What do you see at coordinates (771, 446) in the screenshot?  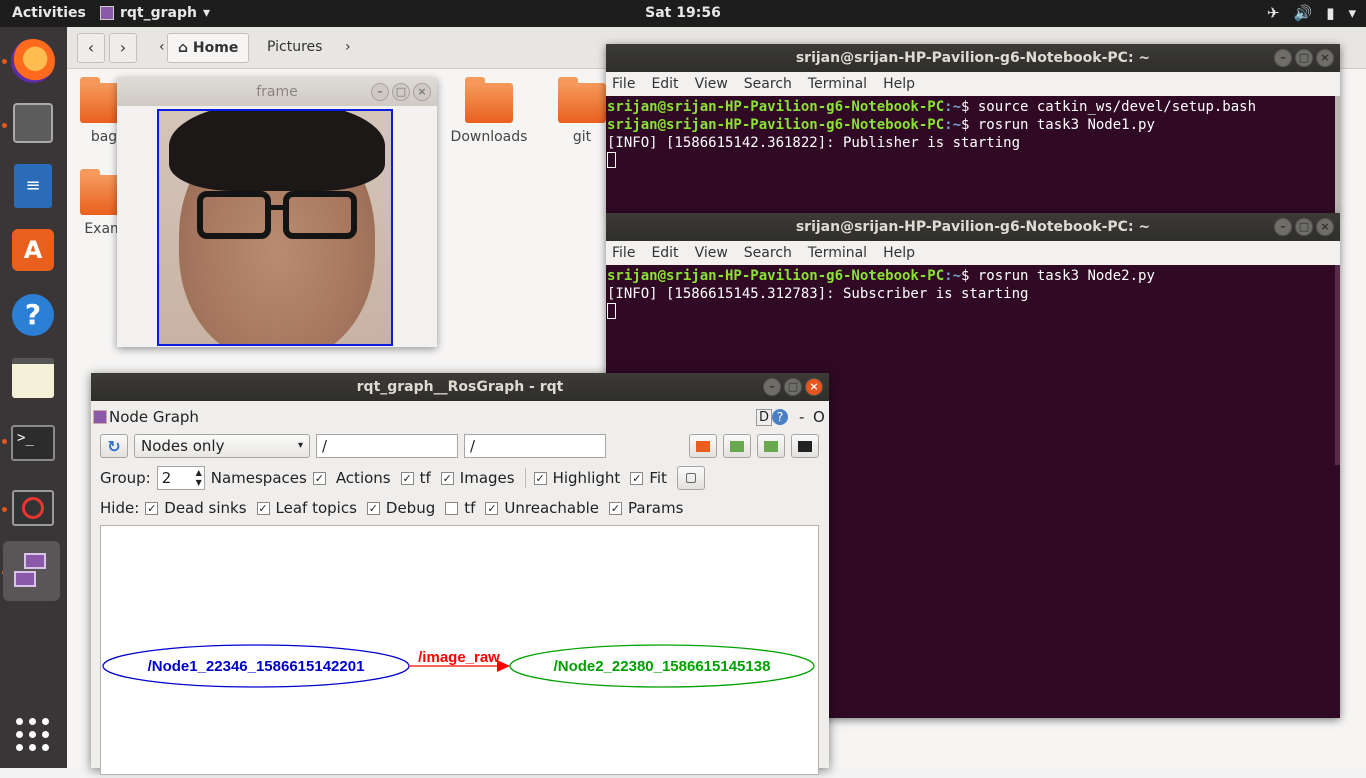 I see `save-svg-button` at bounding box center [771, 446].